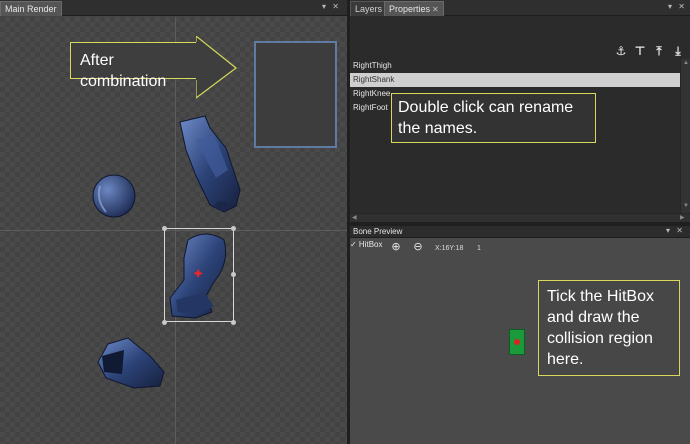 The image size is (690, 444). Describe the element at coordinates (685, 136) in the screenshot. I see `bone-list-scrollbar-vertical: ▲ ▼` at that location.